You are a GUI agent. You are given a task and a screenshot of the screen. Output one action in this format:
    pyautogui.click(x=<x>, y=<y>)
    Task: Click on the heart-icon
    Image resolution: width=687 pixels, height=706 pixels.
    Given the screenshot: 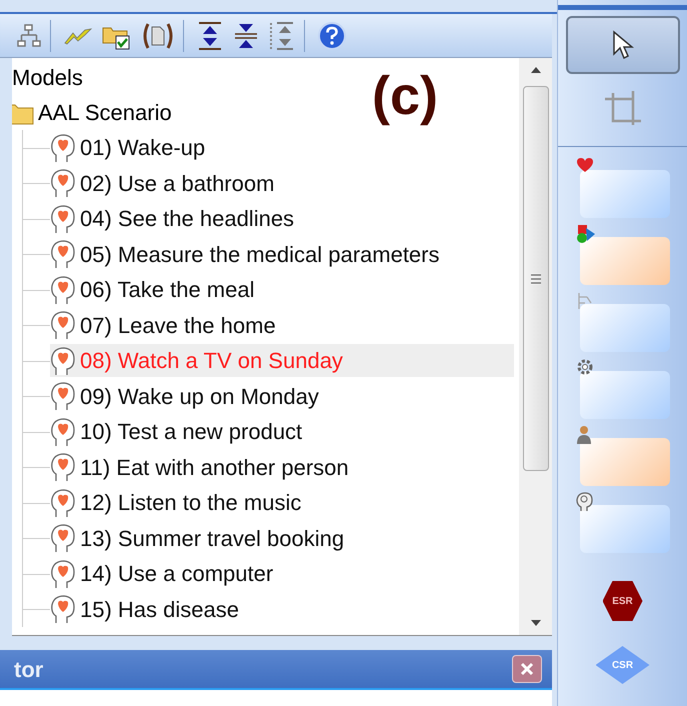 What is the action you would take?
    pyautogui.click(x=585, y=165)
    